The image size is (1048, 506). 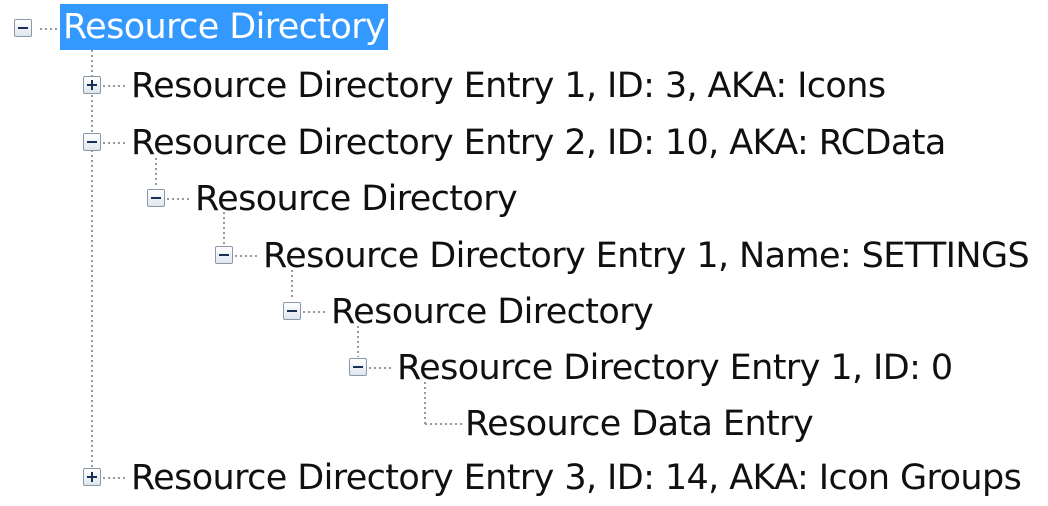 I want to click on tree-node-data-entry: Resource Data Entry, so click(x=524, y=424).